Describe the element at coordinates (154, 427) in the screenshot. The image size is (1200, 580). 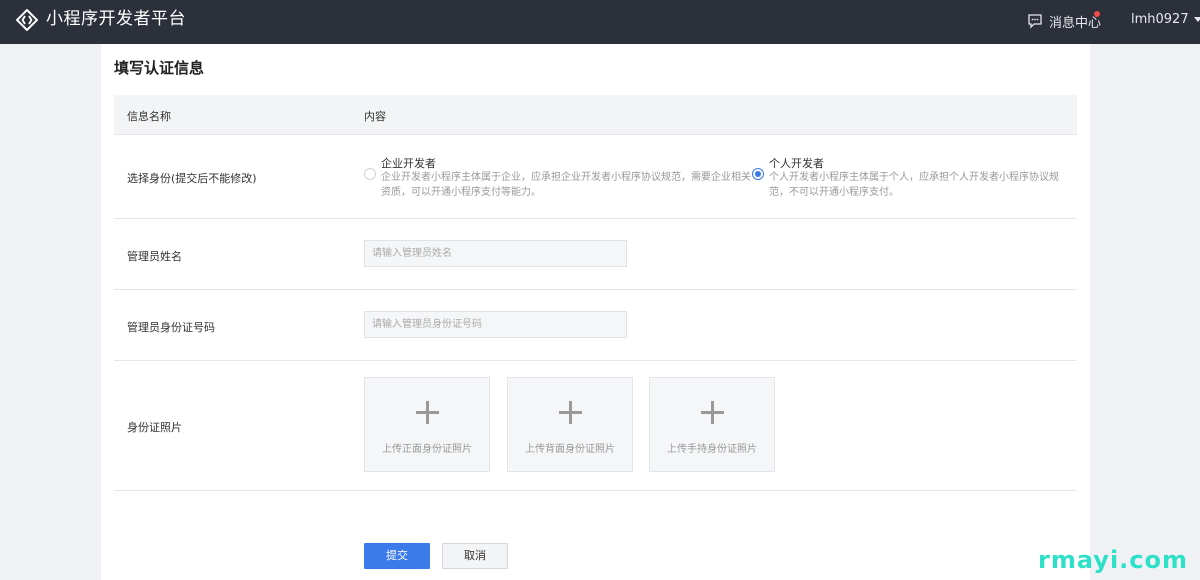
I see `id-photos-label: 身份证照片` at that location.